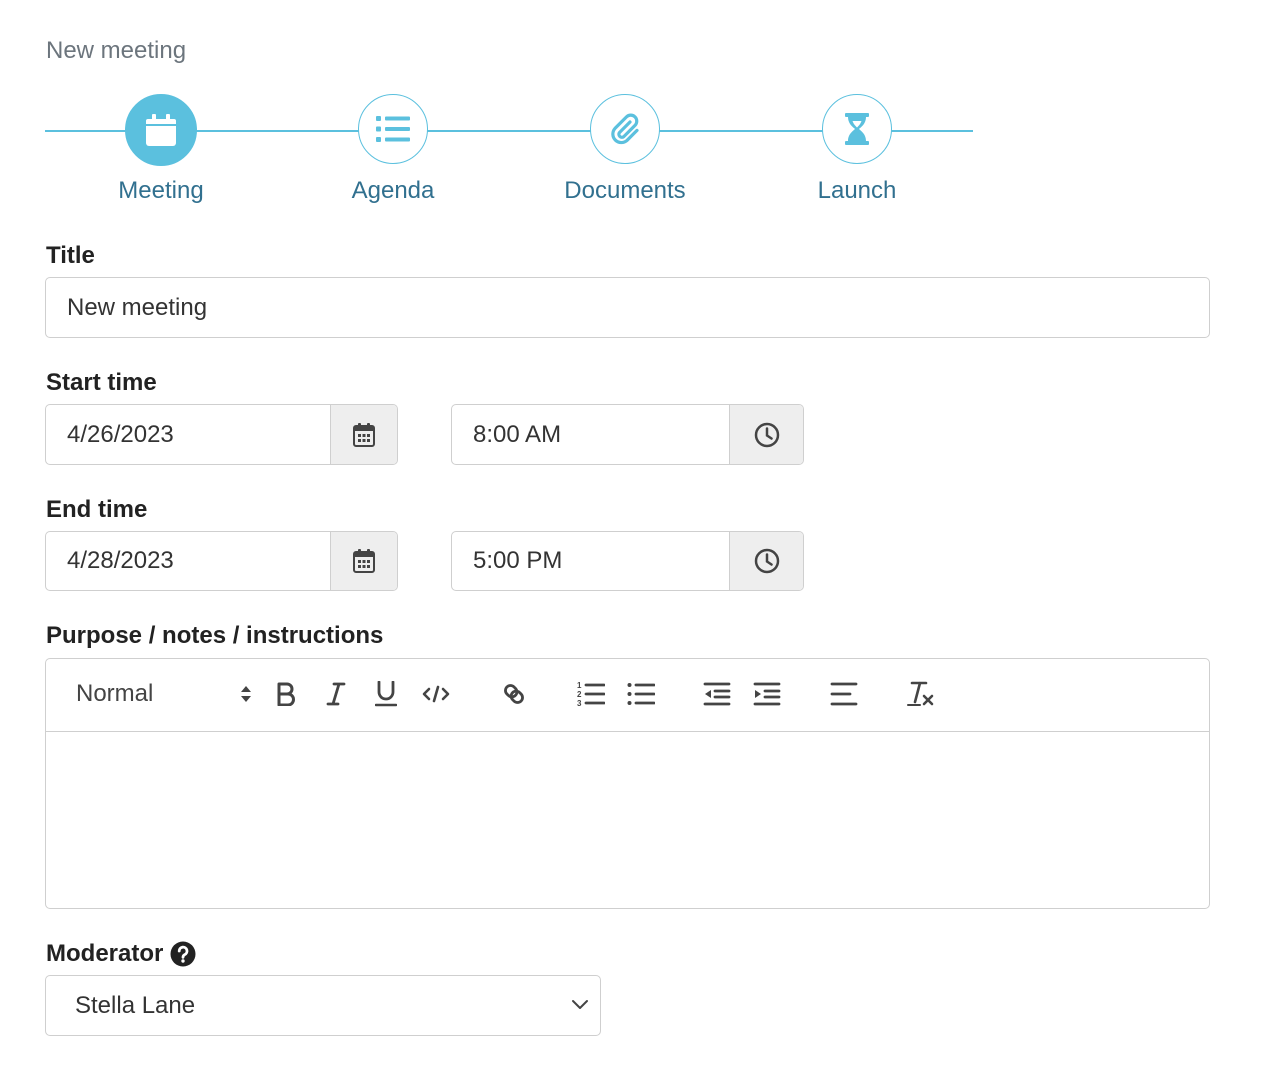 This screenshot has height=1066, width=1261. Describe the element at coordinates (105, 953) in the screenshot. I see `moderator-label: Moderator` at that location.